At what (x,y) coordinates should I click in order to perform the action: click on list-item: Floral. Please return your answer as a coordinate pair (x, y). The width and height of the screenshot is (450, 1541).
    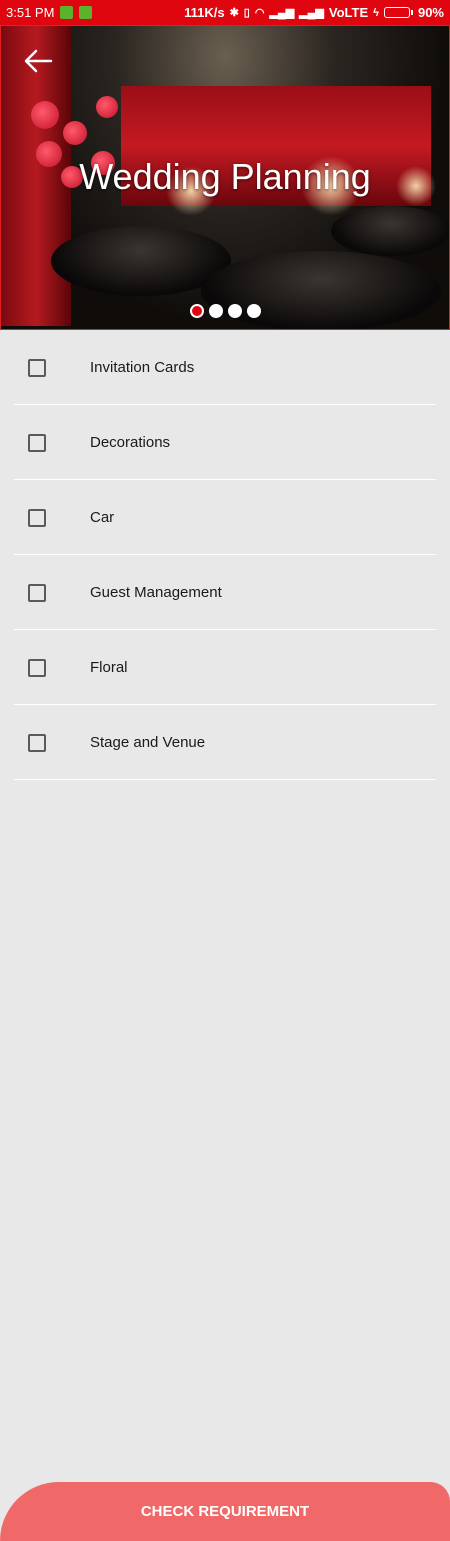
    Looking at the image, I should click on (225, 667).